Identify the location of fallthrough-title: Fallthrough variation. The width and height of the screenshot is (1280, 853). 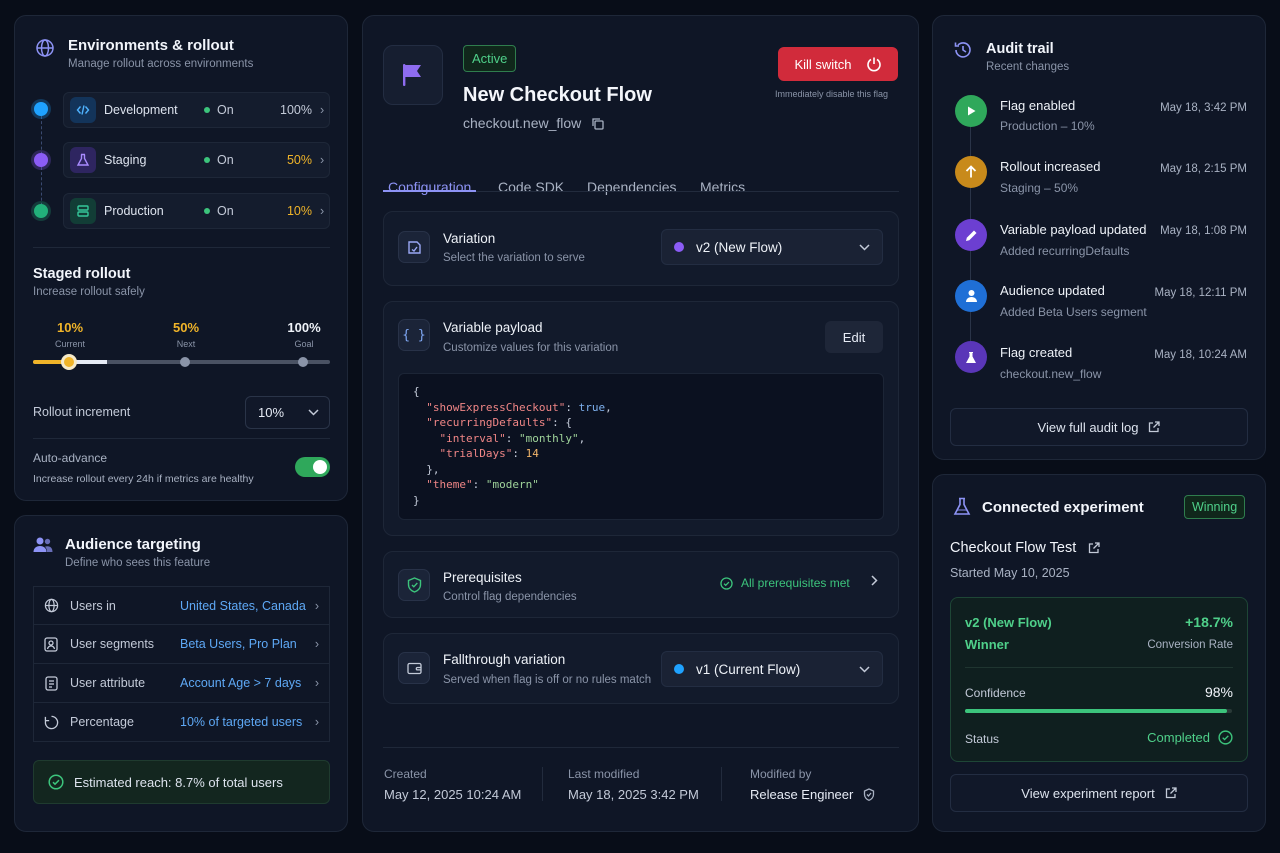
(504, 659).